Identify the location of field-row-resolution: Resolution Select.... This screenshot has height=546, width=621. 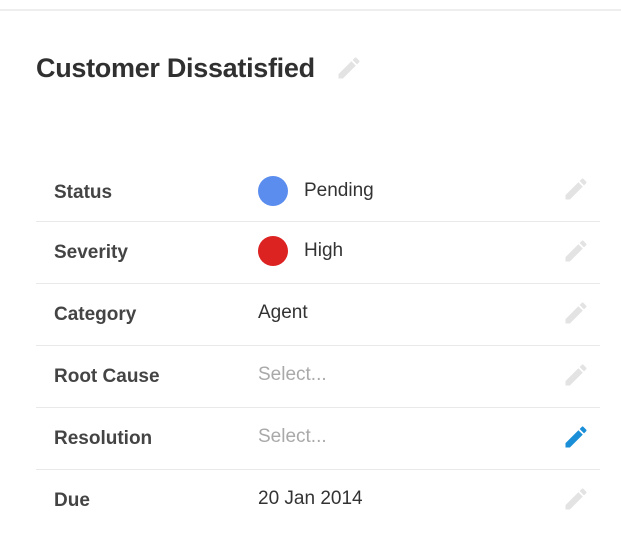
(318, 439).